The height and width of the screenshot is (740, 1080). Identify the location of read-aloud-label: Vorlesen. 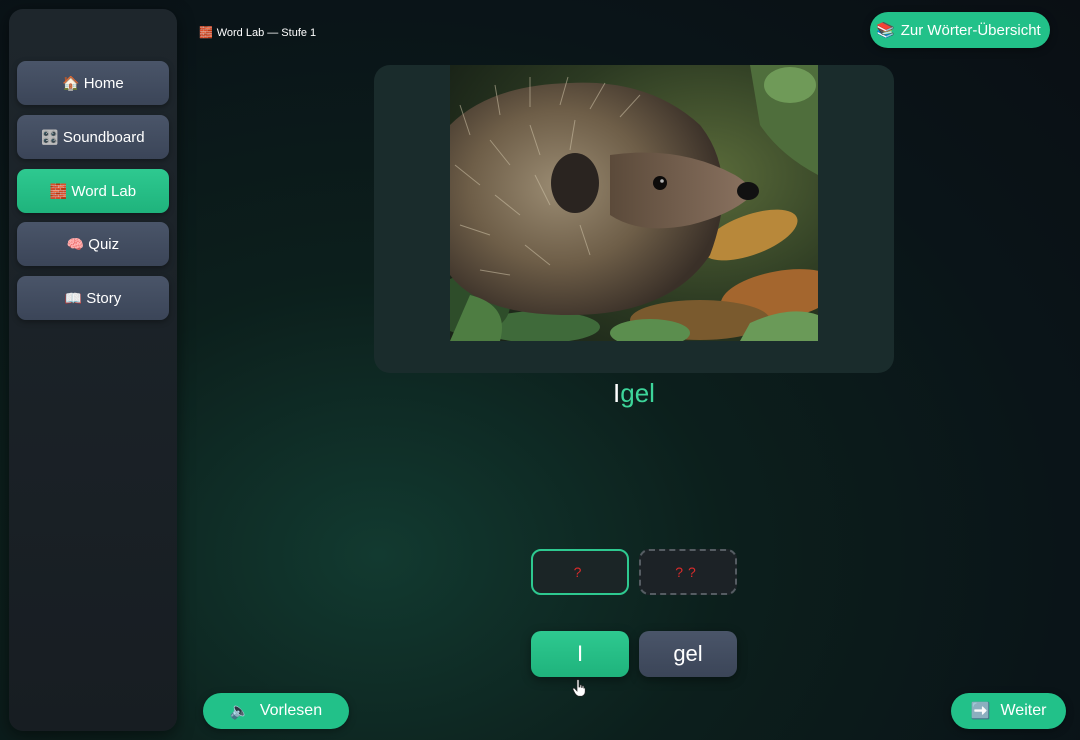
(291, 710).